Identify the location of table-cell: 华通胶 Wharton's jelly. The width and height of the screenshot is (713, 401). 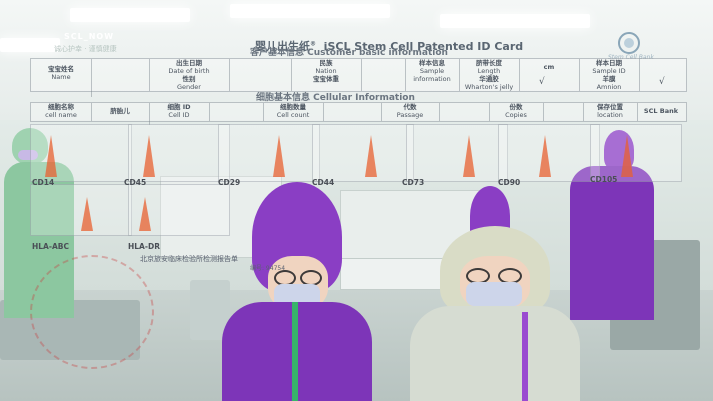
(489, 83).